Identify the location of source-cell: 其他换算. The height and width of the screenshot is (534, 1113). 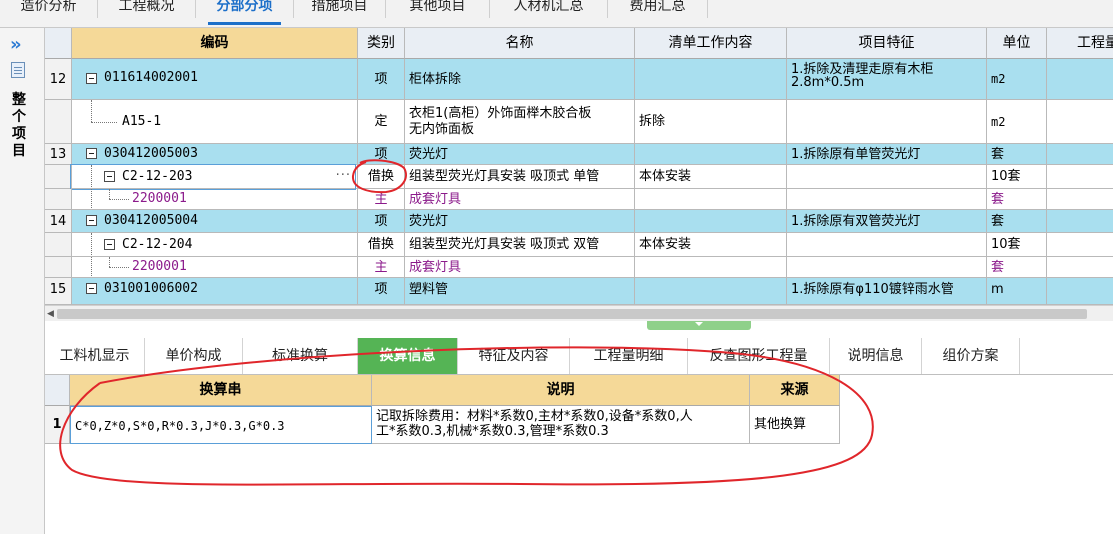
(795, 425).